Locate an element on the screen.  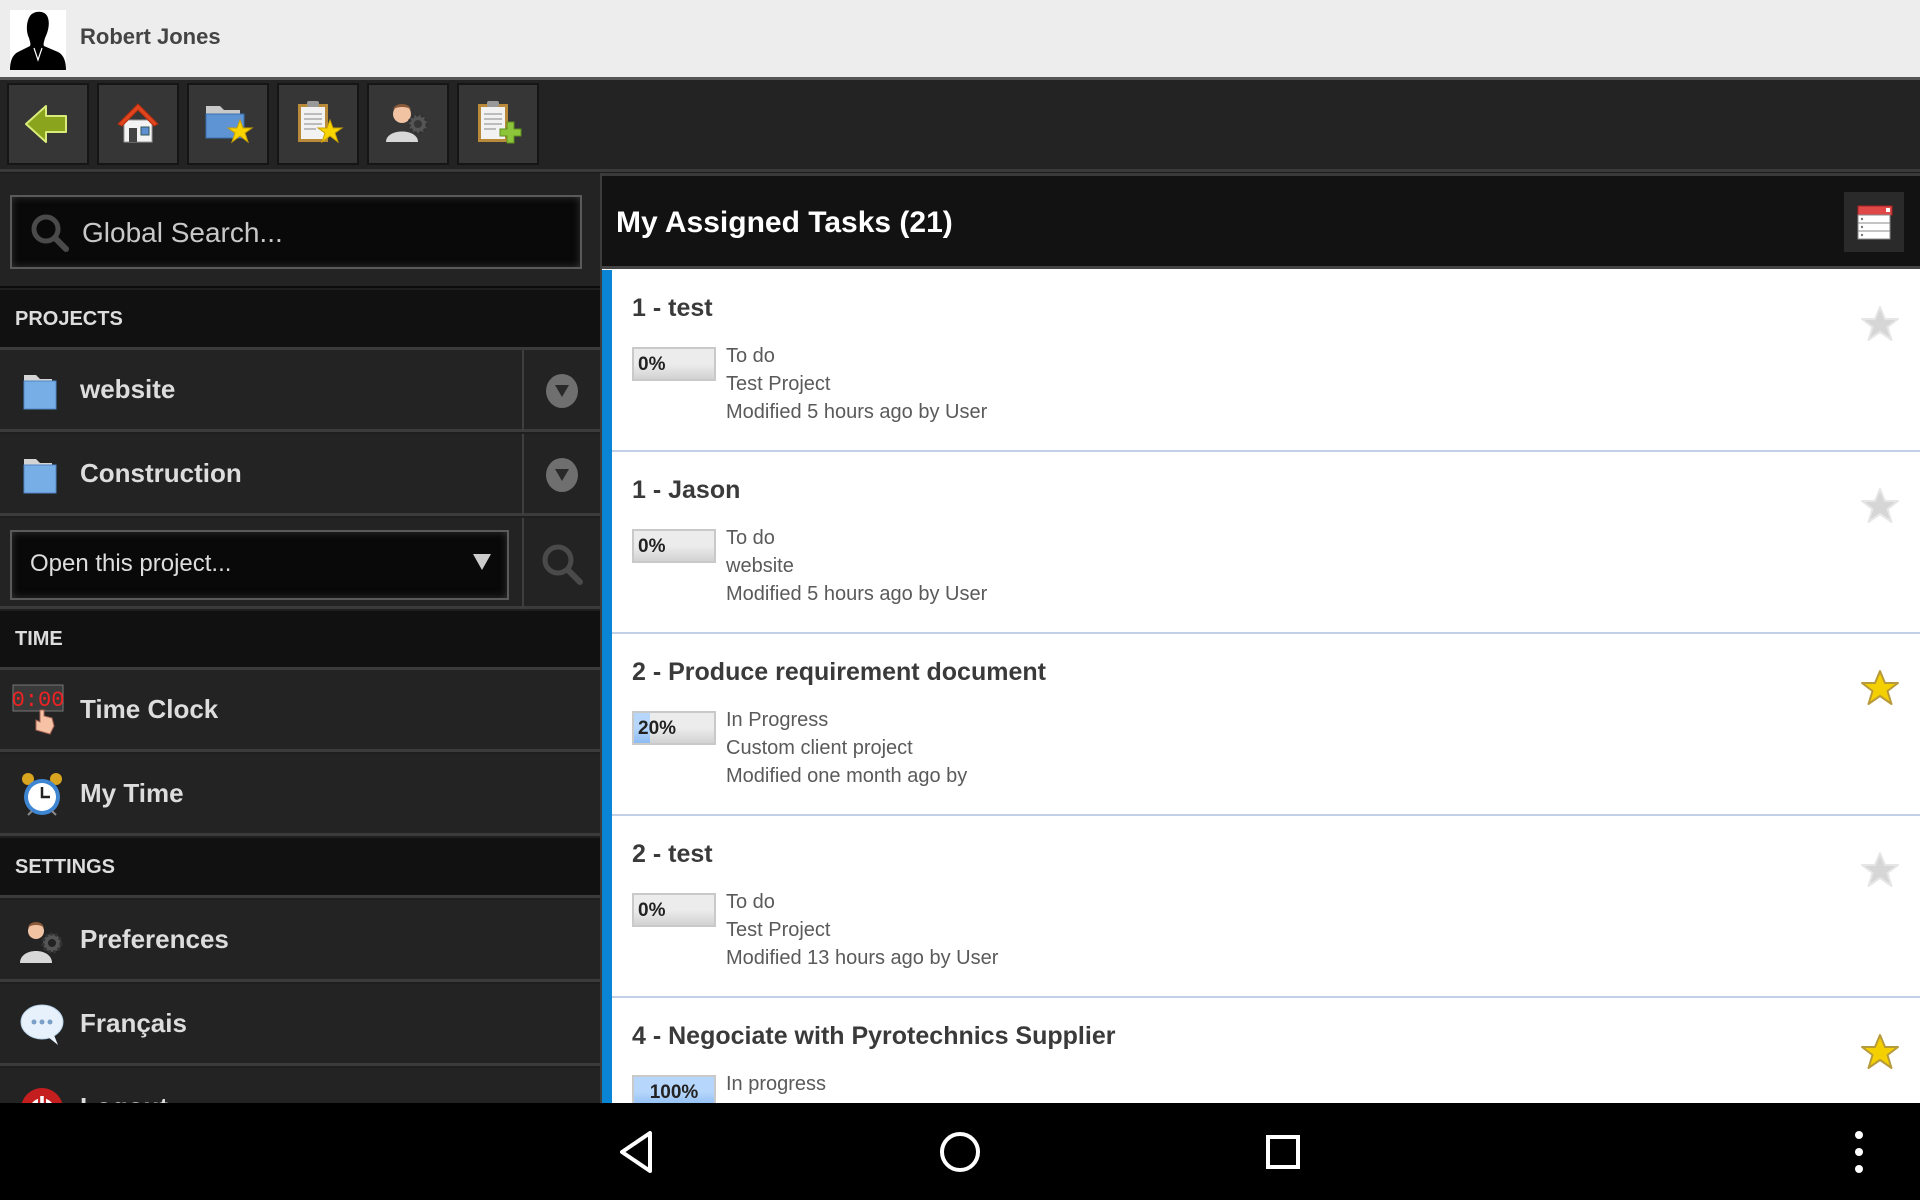
home-button is located at coordinates (138, 124).